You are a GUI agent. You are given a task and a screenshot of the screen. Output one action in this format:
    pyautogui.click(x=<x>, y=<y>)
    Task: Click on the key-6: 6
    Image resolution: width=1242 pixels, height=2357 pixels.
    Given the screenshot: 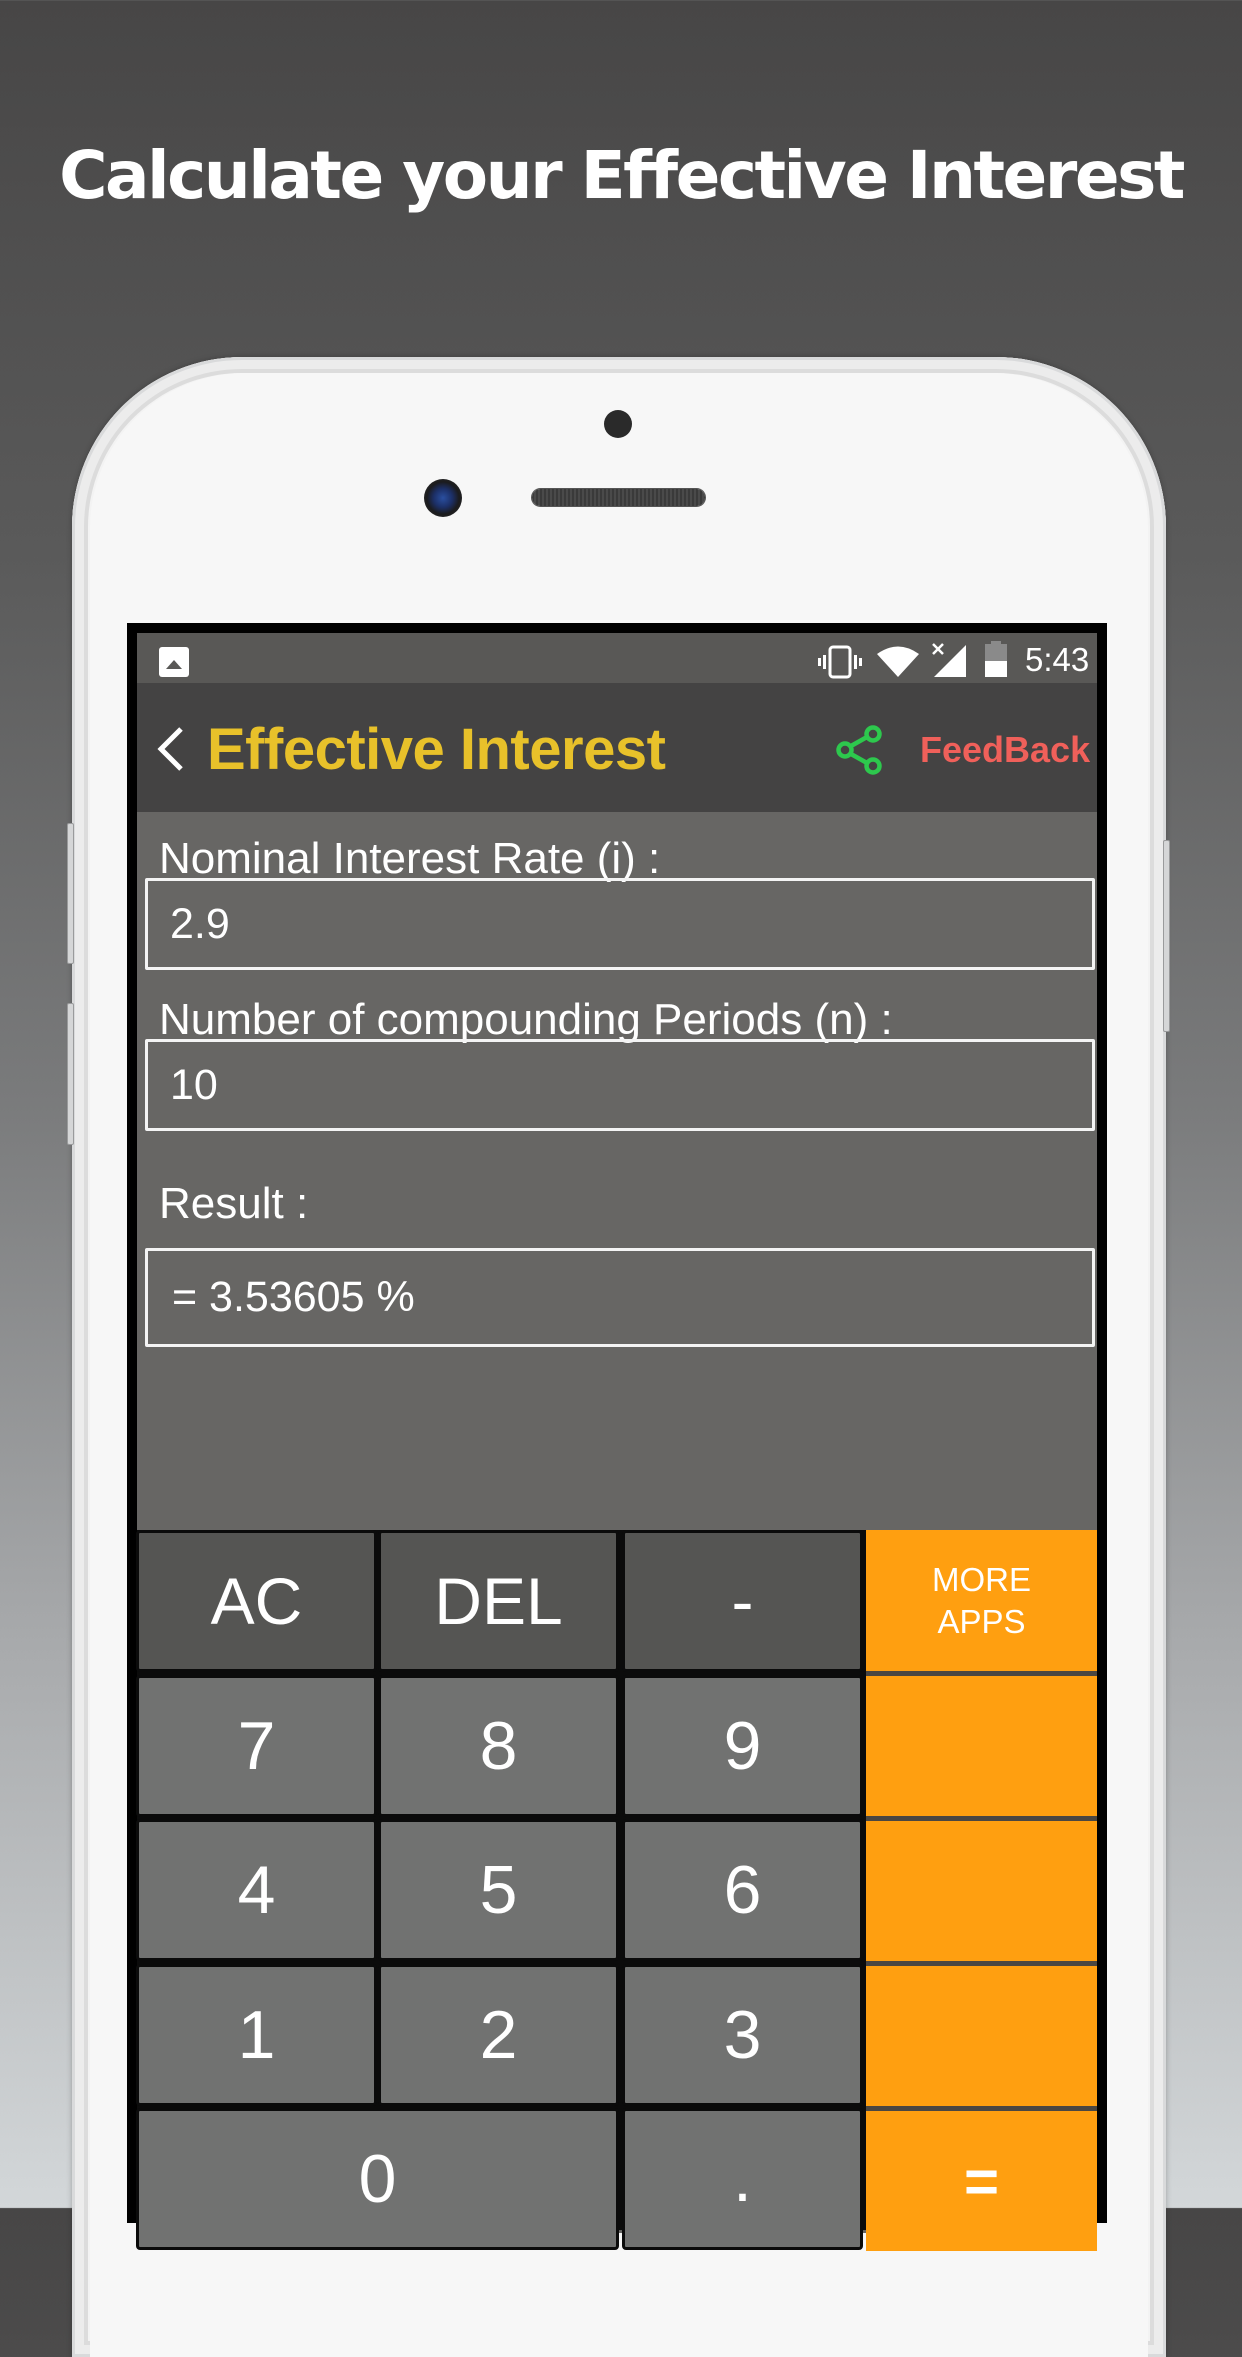 What is the action you would take?
    pyautogui.click(x=742, y=1890)
    